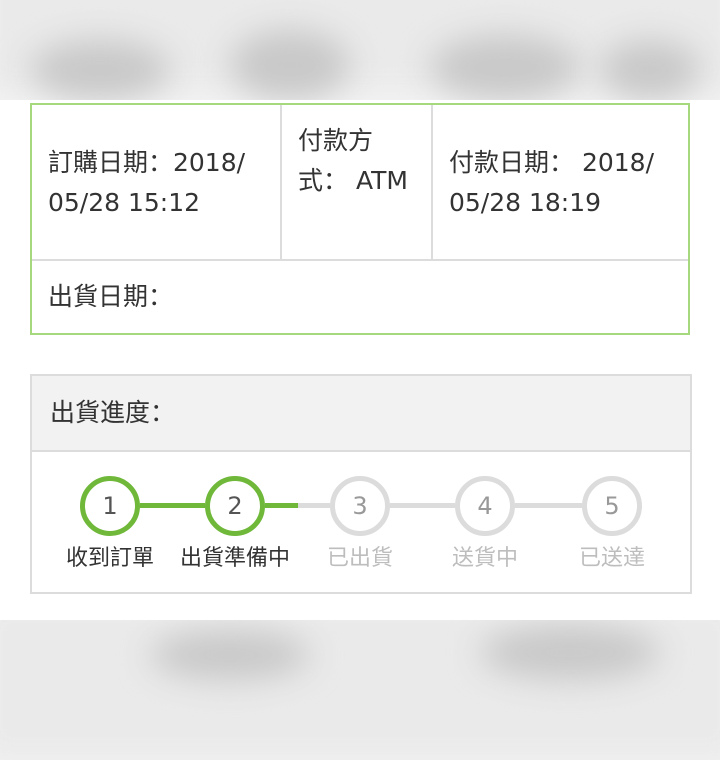  Describe the element at coordinates (234, 558) in the screenshot. I see `progress-step-label: 出貨準備中` at that location.